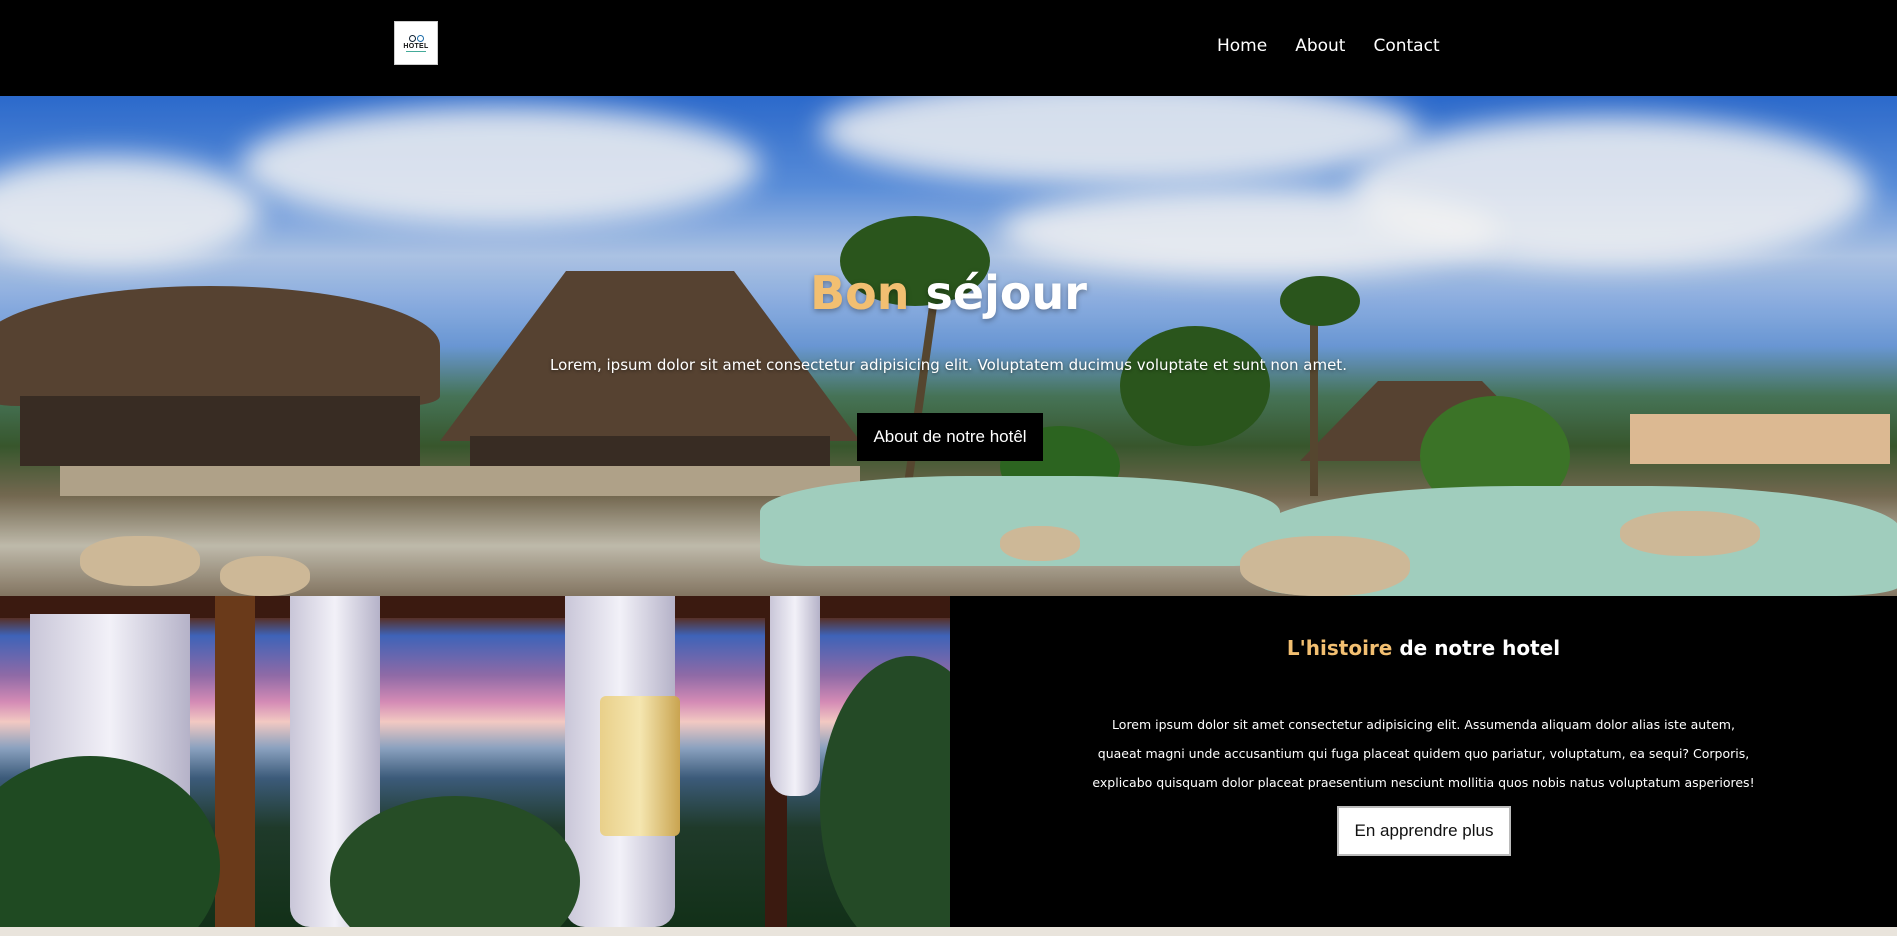 This screenshot has height=936, width=1897. What do you see at coordinates (1406, 46) in the screenshot?
I see `nav-link-contact: Contact` at bounding box center [1406, 46].